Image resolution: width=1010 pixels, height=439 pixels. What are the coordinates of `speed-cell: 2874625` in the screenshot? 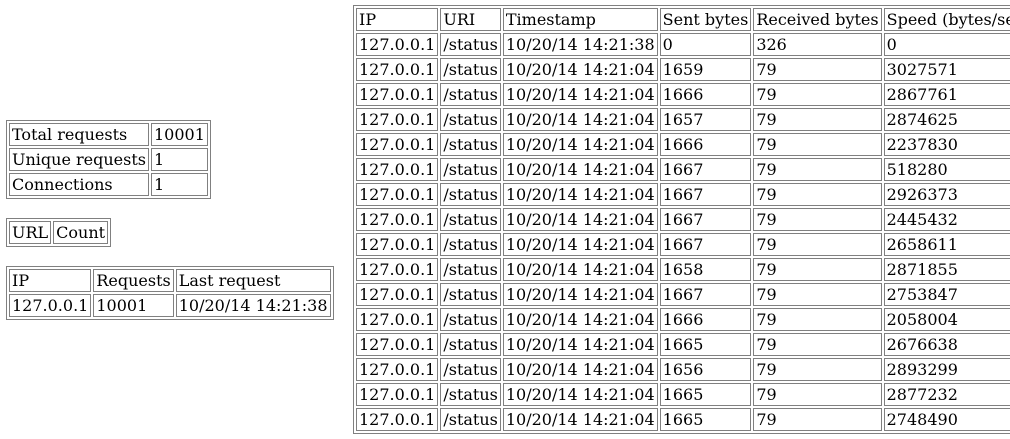 It's located at (946, 119).